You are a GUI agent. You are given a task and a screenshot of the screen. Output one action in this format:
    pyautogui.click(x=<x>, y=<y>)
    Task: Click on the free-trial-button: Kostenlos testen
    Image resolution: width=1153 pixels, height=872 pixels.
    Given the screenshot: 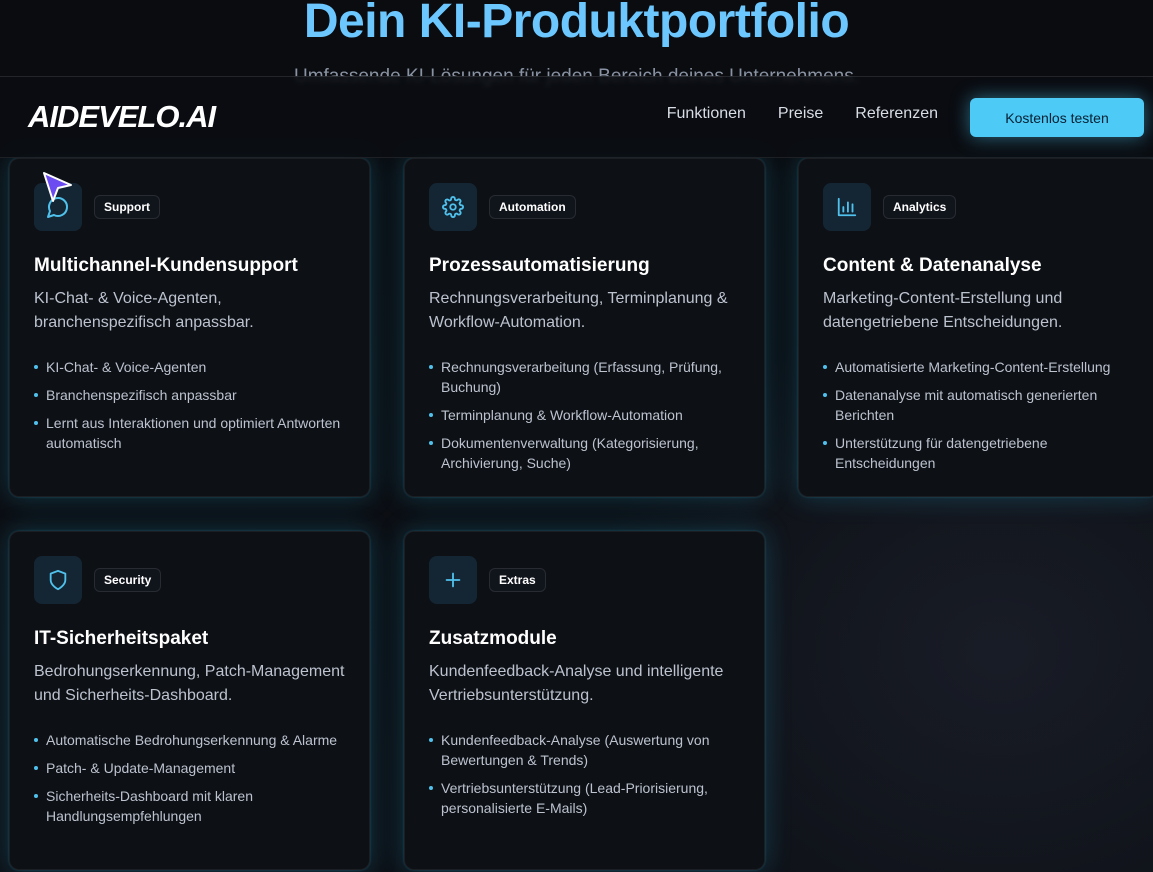 What is the action you would take?
    pyautogui.click(x=1057, y=117)
    